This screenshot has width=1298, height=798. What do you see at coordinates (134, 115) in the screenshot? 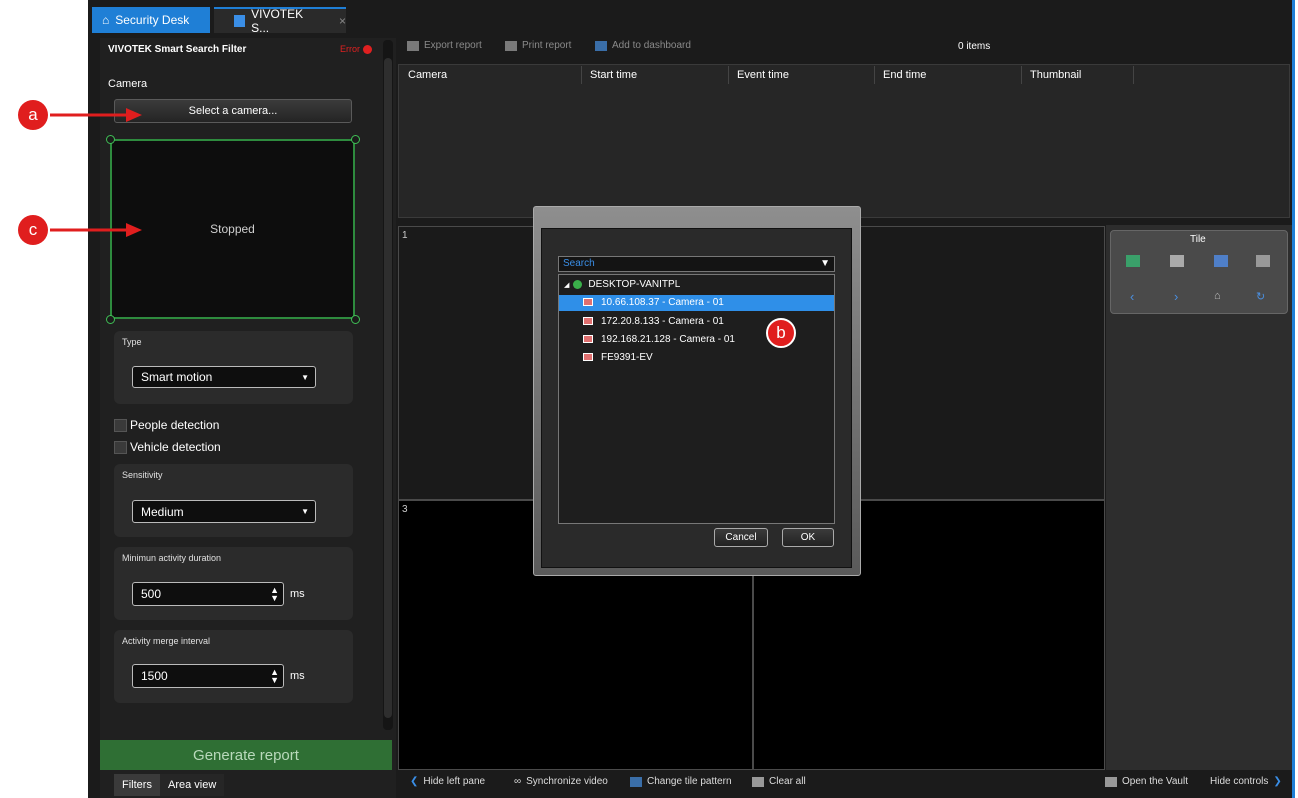
I see `callout-arrowhead-a` at bounding box center [134, 115].